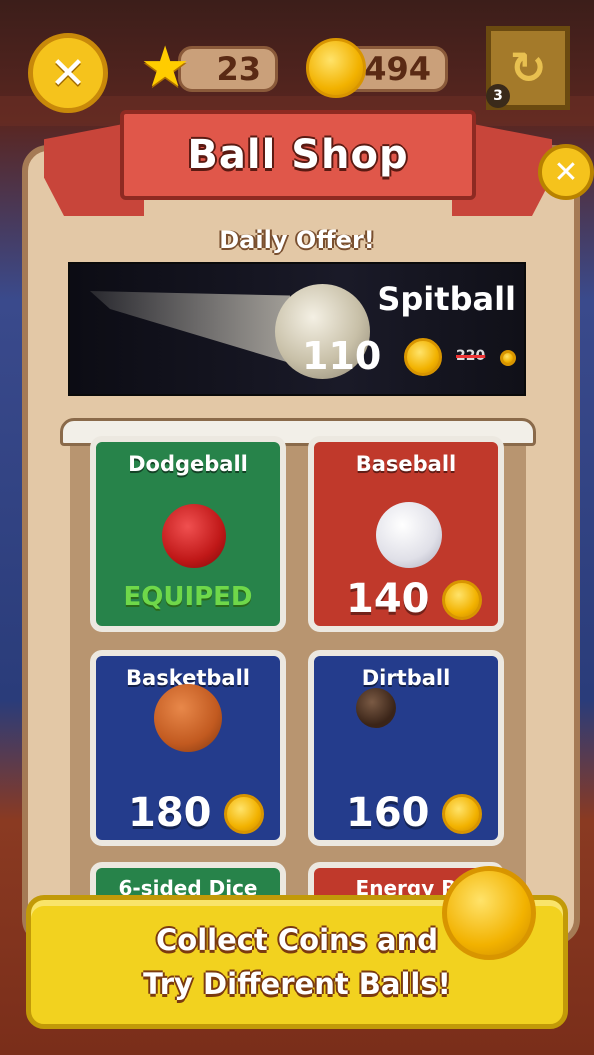  I want to click on ball-name: Dirtball, so click(406, 678).